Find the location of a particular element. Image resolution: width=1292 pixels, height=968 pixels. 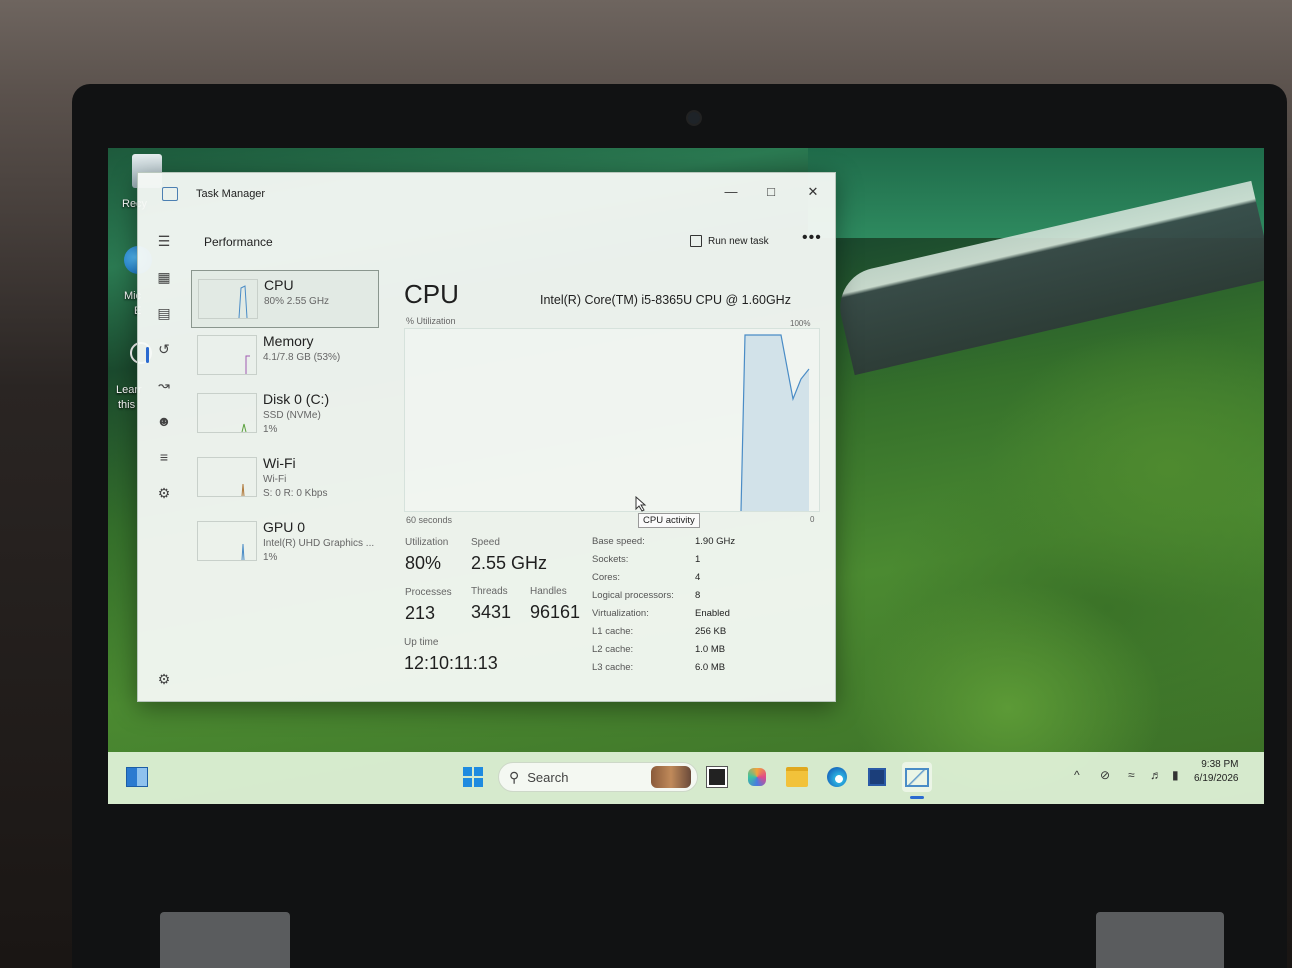

task-view-button is located at coordinates (717, 777).